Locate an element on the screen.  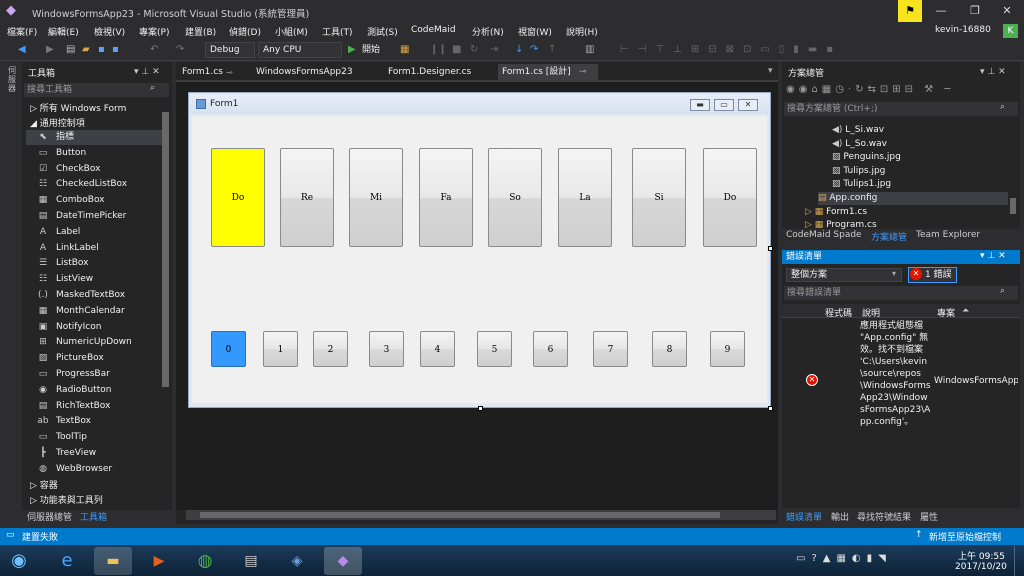
toolbox-item-tooltip: ▭ ToolTip is located at coordinates (96, 437).